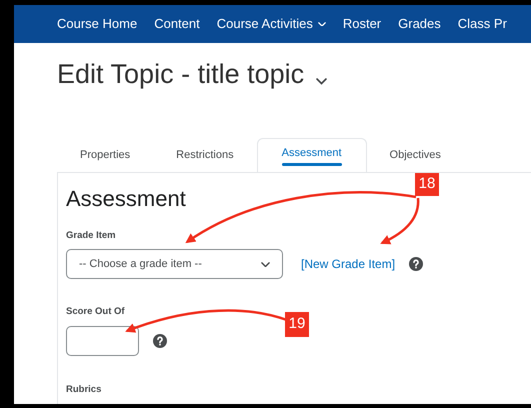  I want to click on grade-item-select: -- Choose a grade item --, so click(174, 264).